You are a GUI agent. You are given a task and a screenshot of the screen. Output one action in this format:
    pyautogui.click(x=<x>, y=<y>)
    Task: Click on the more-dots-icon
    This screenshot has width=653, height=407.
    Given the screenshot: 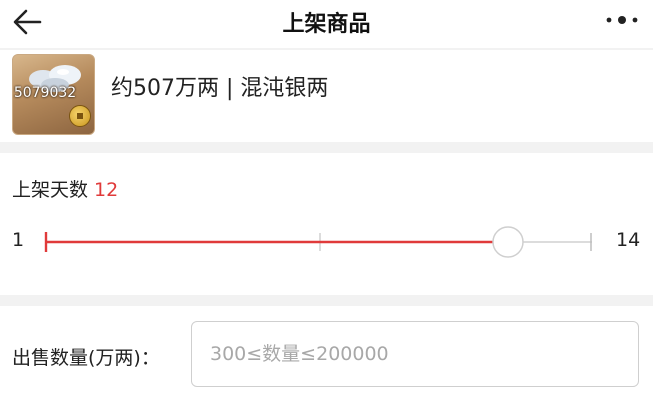 What is the action you would take?
    pyautogui.click(x=622, y=20)
    